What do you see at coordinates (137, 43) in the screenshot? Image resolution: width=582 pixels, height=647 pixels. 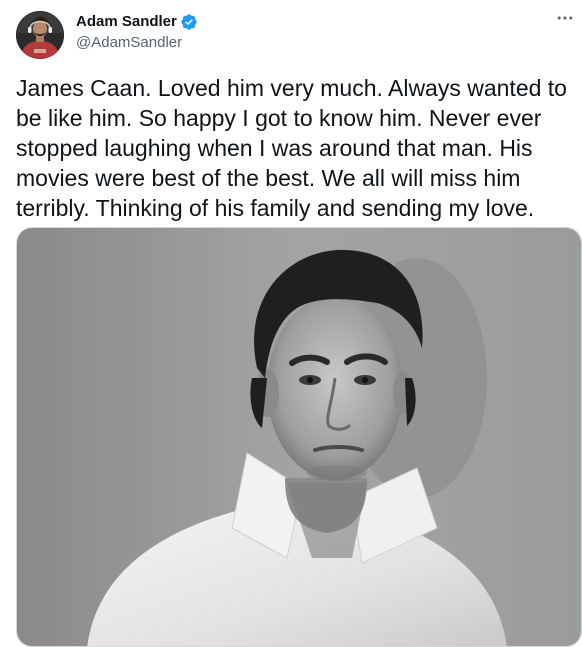 I see `author-handle: @AdamSandler` at bounding box center [137, 43].